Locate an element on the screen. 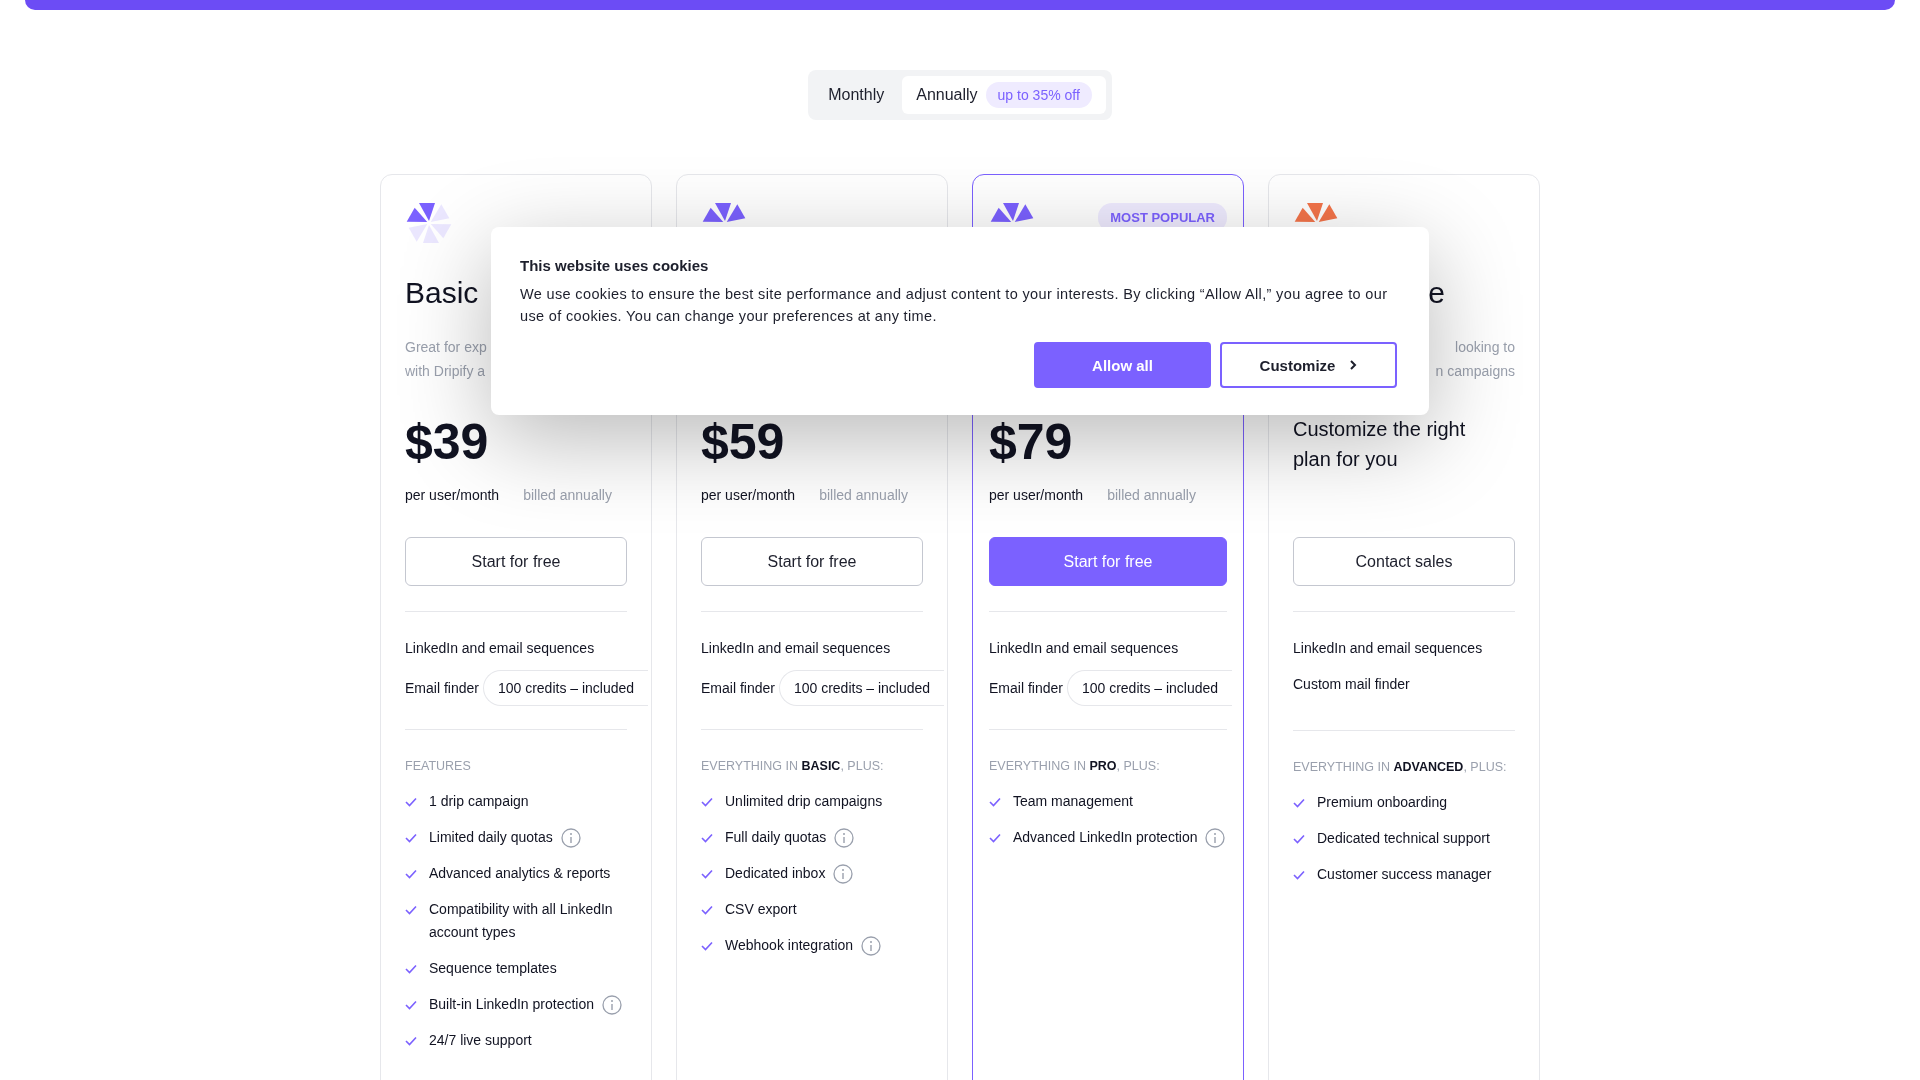 The width and height of the screenshot is (1920, 1080). billing-option: Monthly is located at coordinates (856, 95).